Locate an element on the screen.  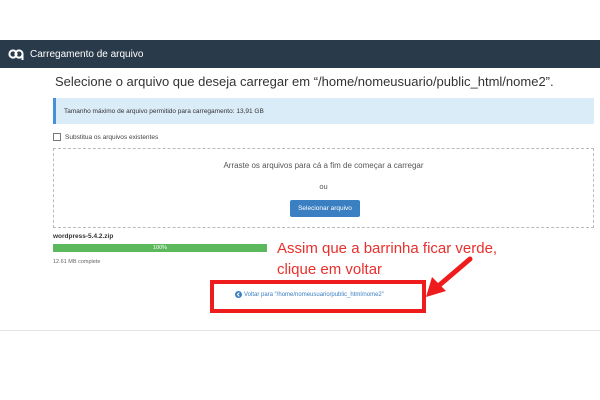
annotation-arrow-icon is located at coordinates (449, 276).